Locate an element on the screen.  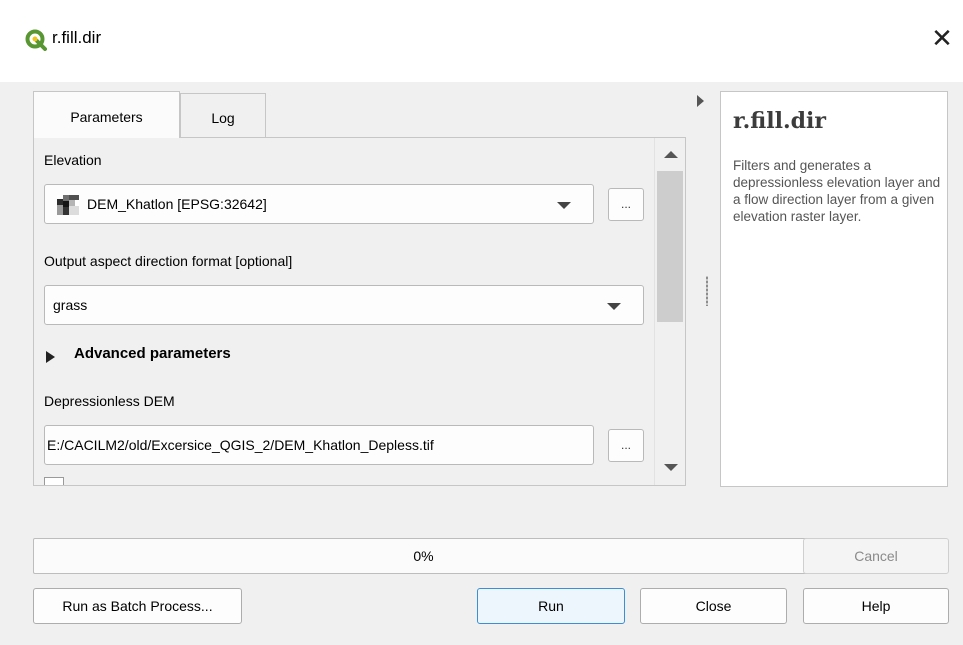
elevation-label: Elevation is located at coordinates (73, 160).